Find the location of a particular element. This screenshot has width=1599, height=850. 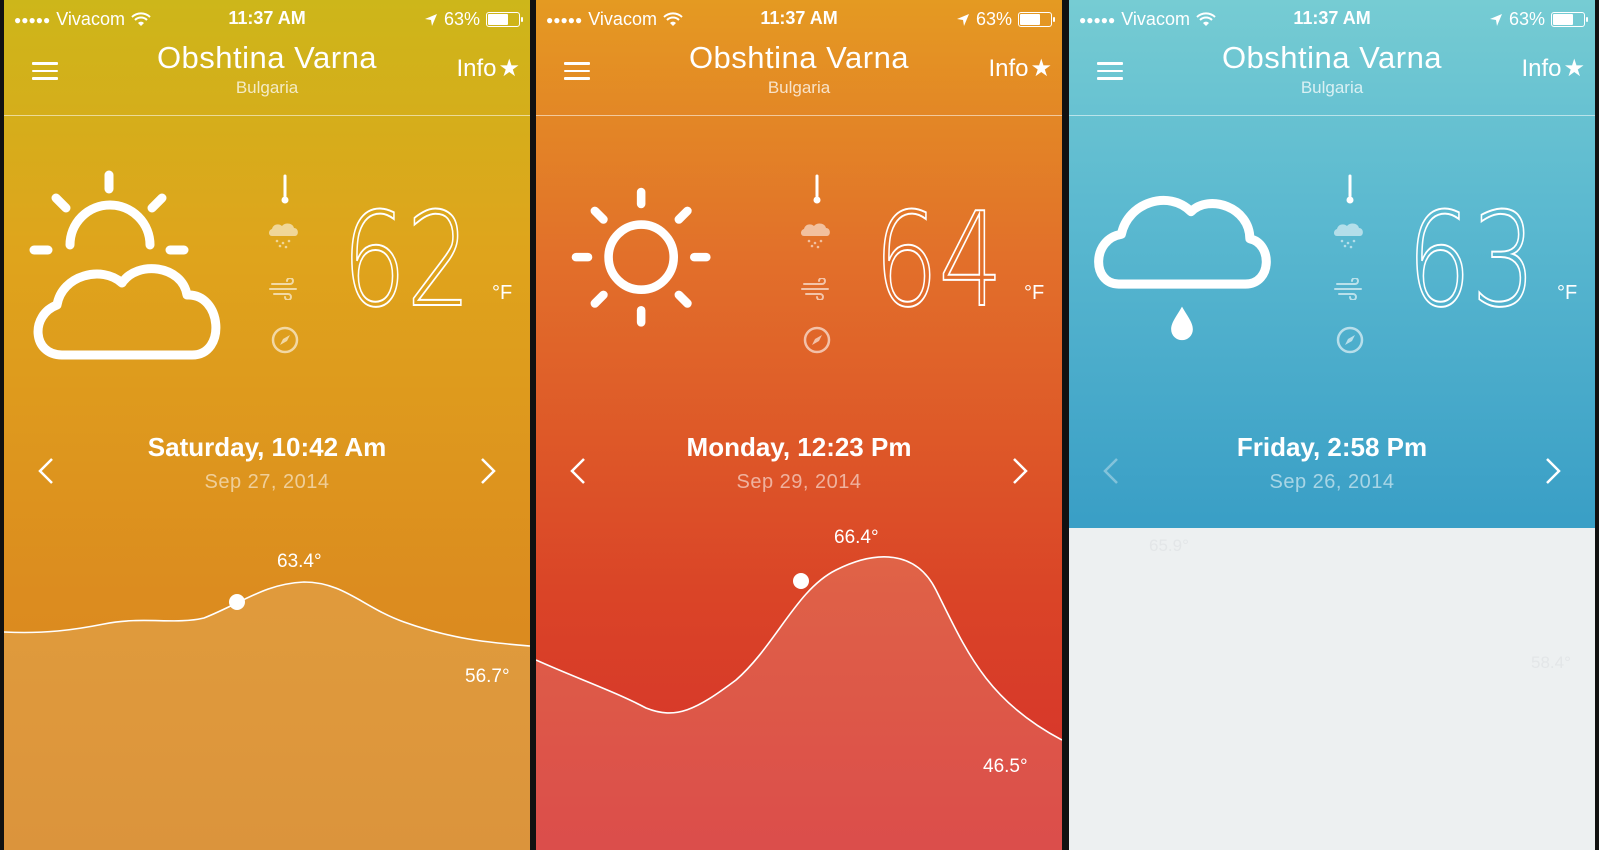

date: Sep 29, 2014 is located at coordinates (799, 482).